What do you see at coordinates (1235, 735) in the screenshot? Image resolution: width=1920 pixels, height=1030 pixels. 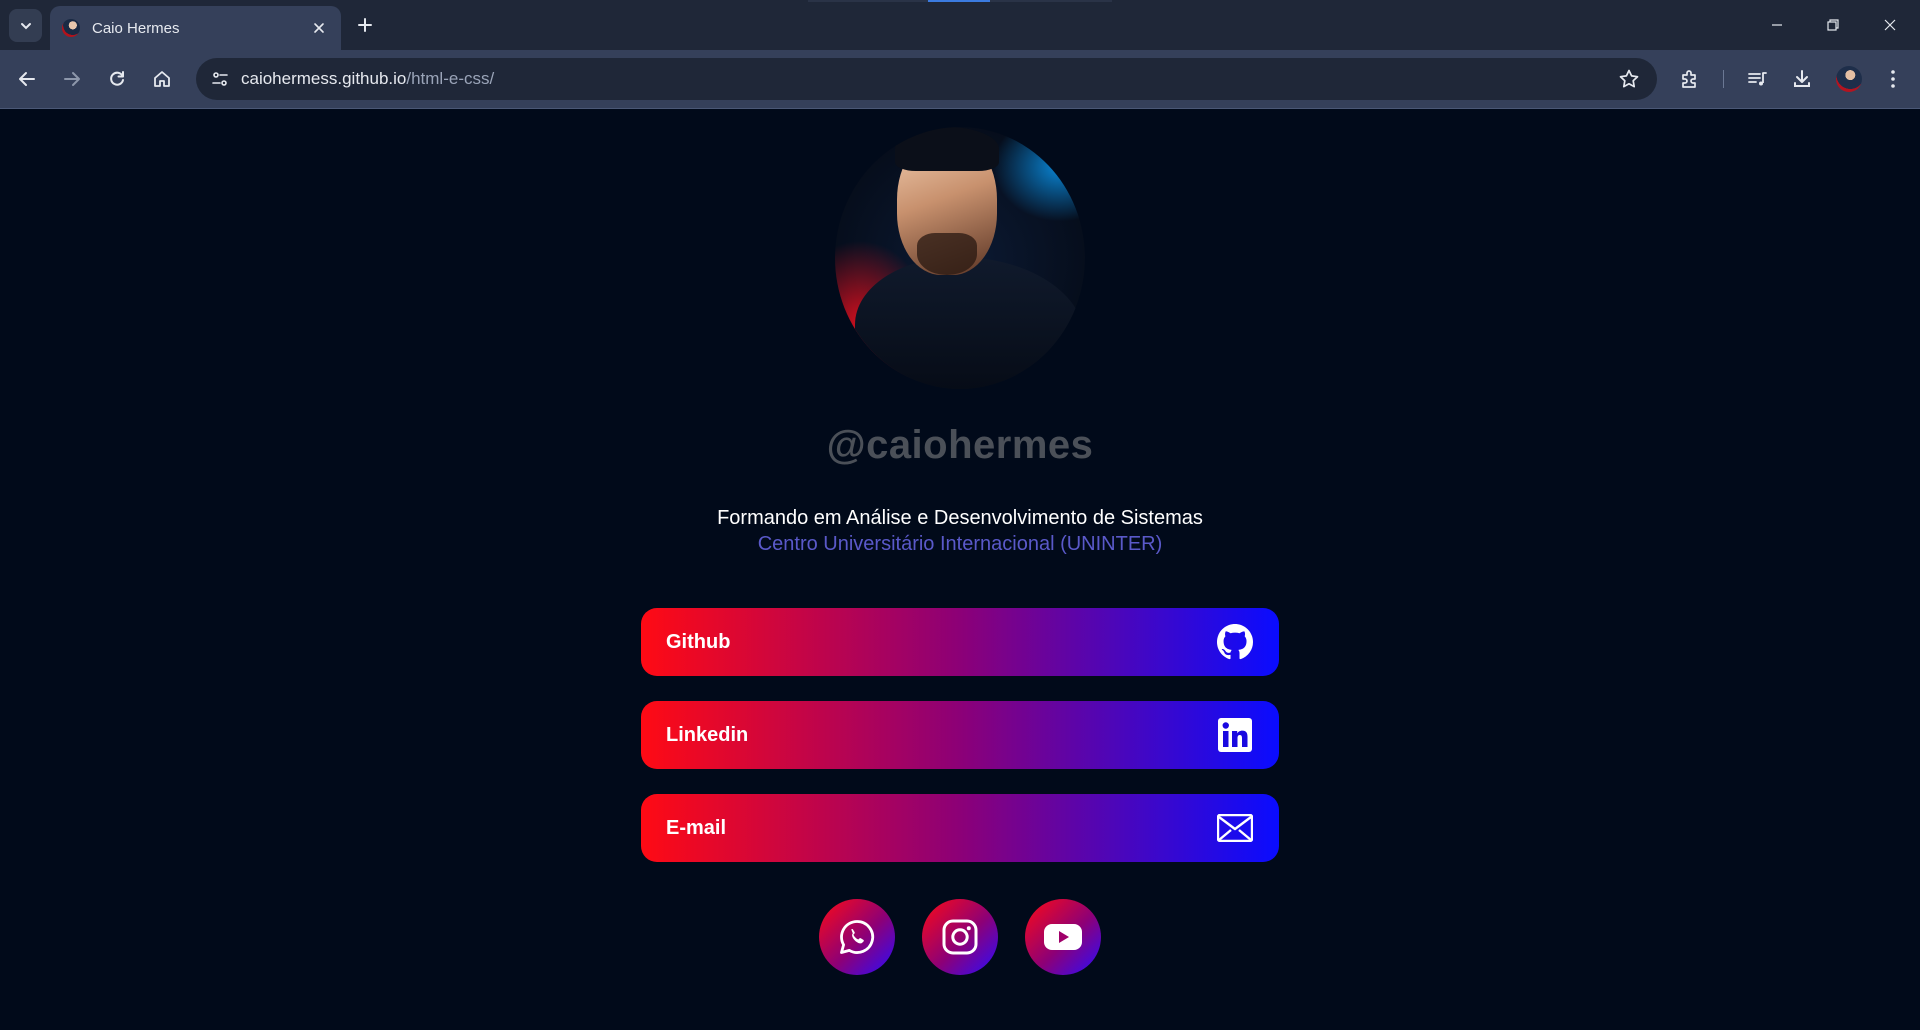 I see `linkedin-icon` at bounding box center [1235, 735].